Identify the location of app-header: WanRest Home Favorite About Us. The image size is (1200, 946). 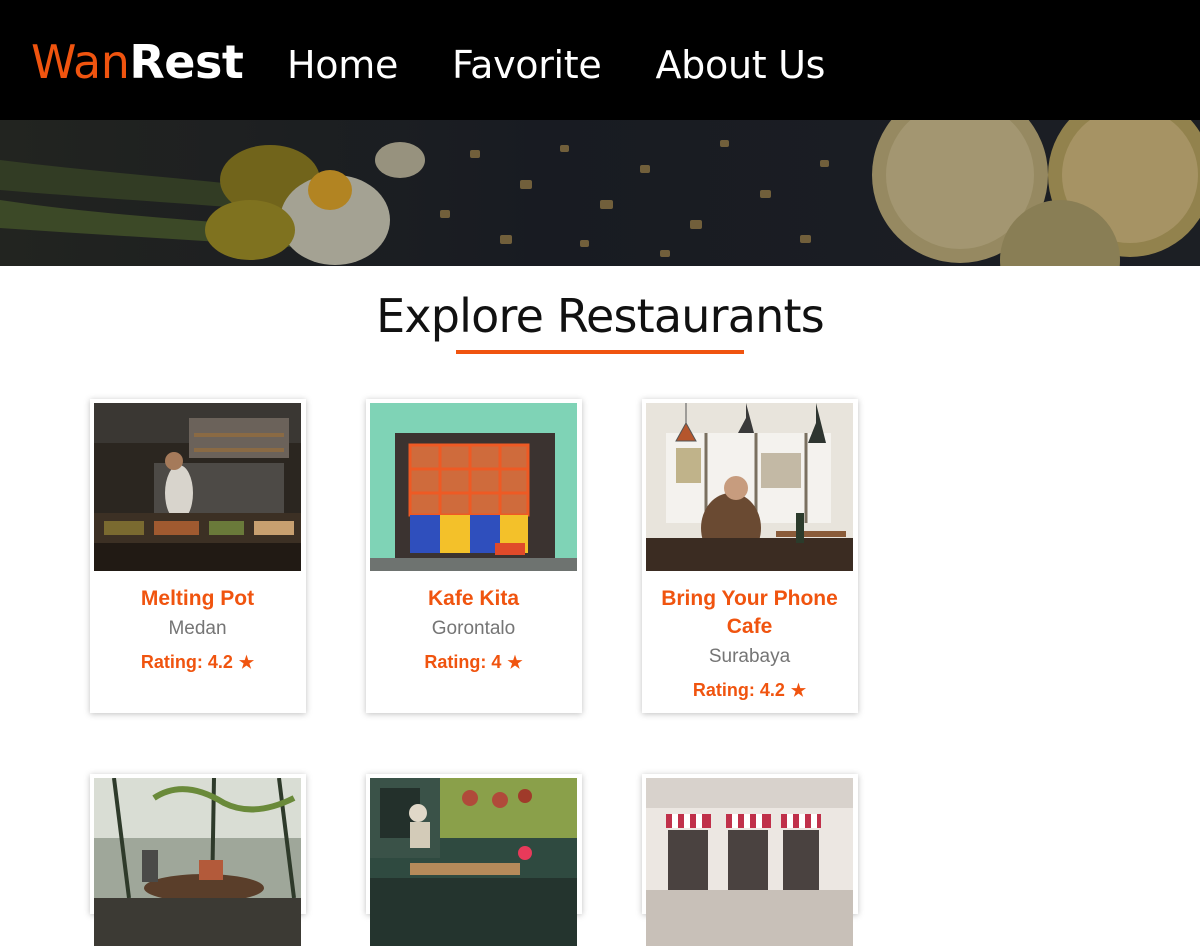
(600, 60).